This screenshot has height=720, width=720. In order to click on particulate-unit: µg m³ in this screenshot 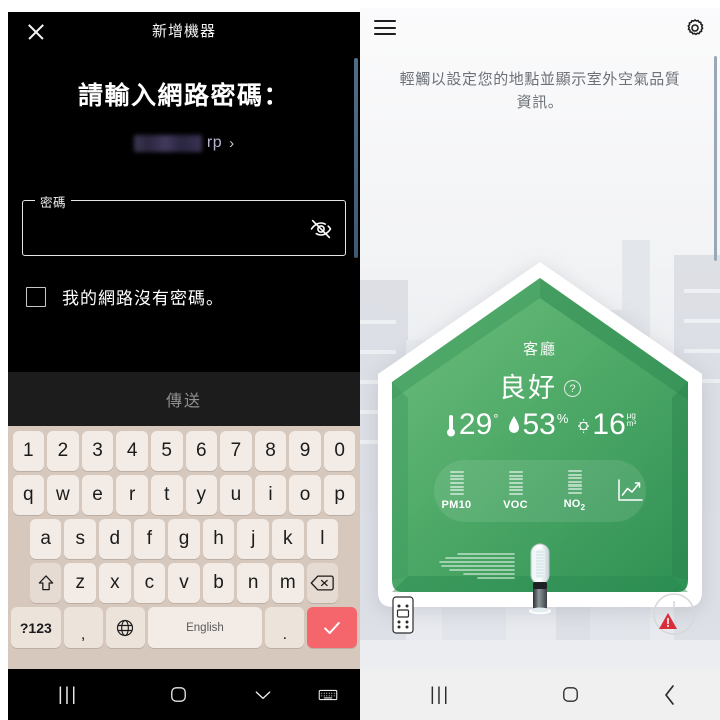, I will do `click(631, 420)`.